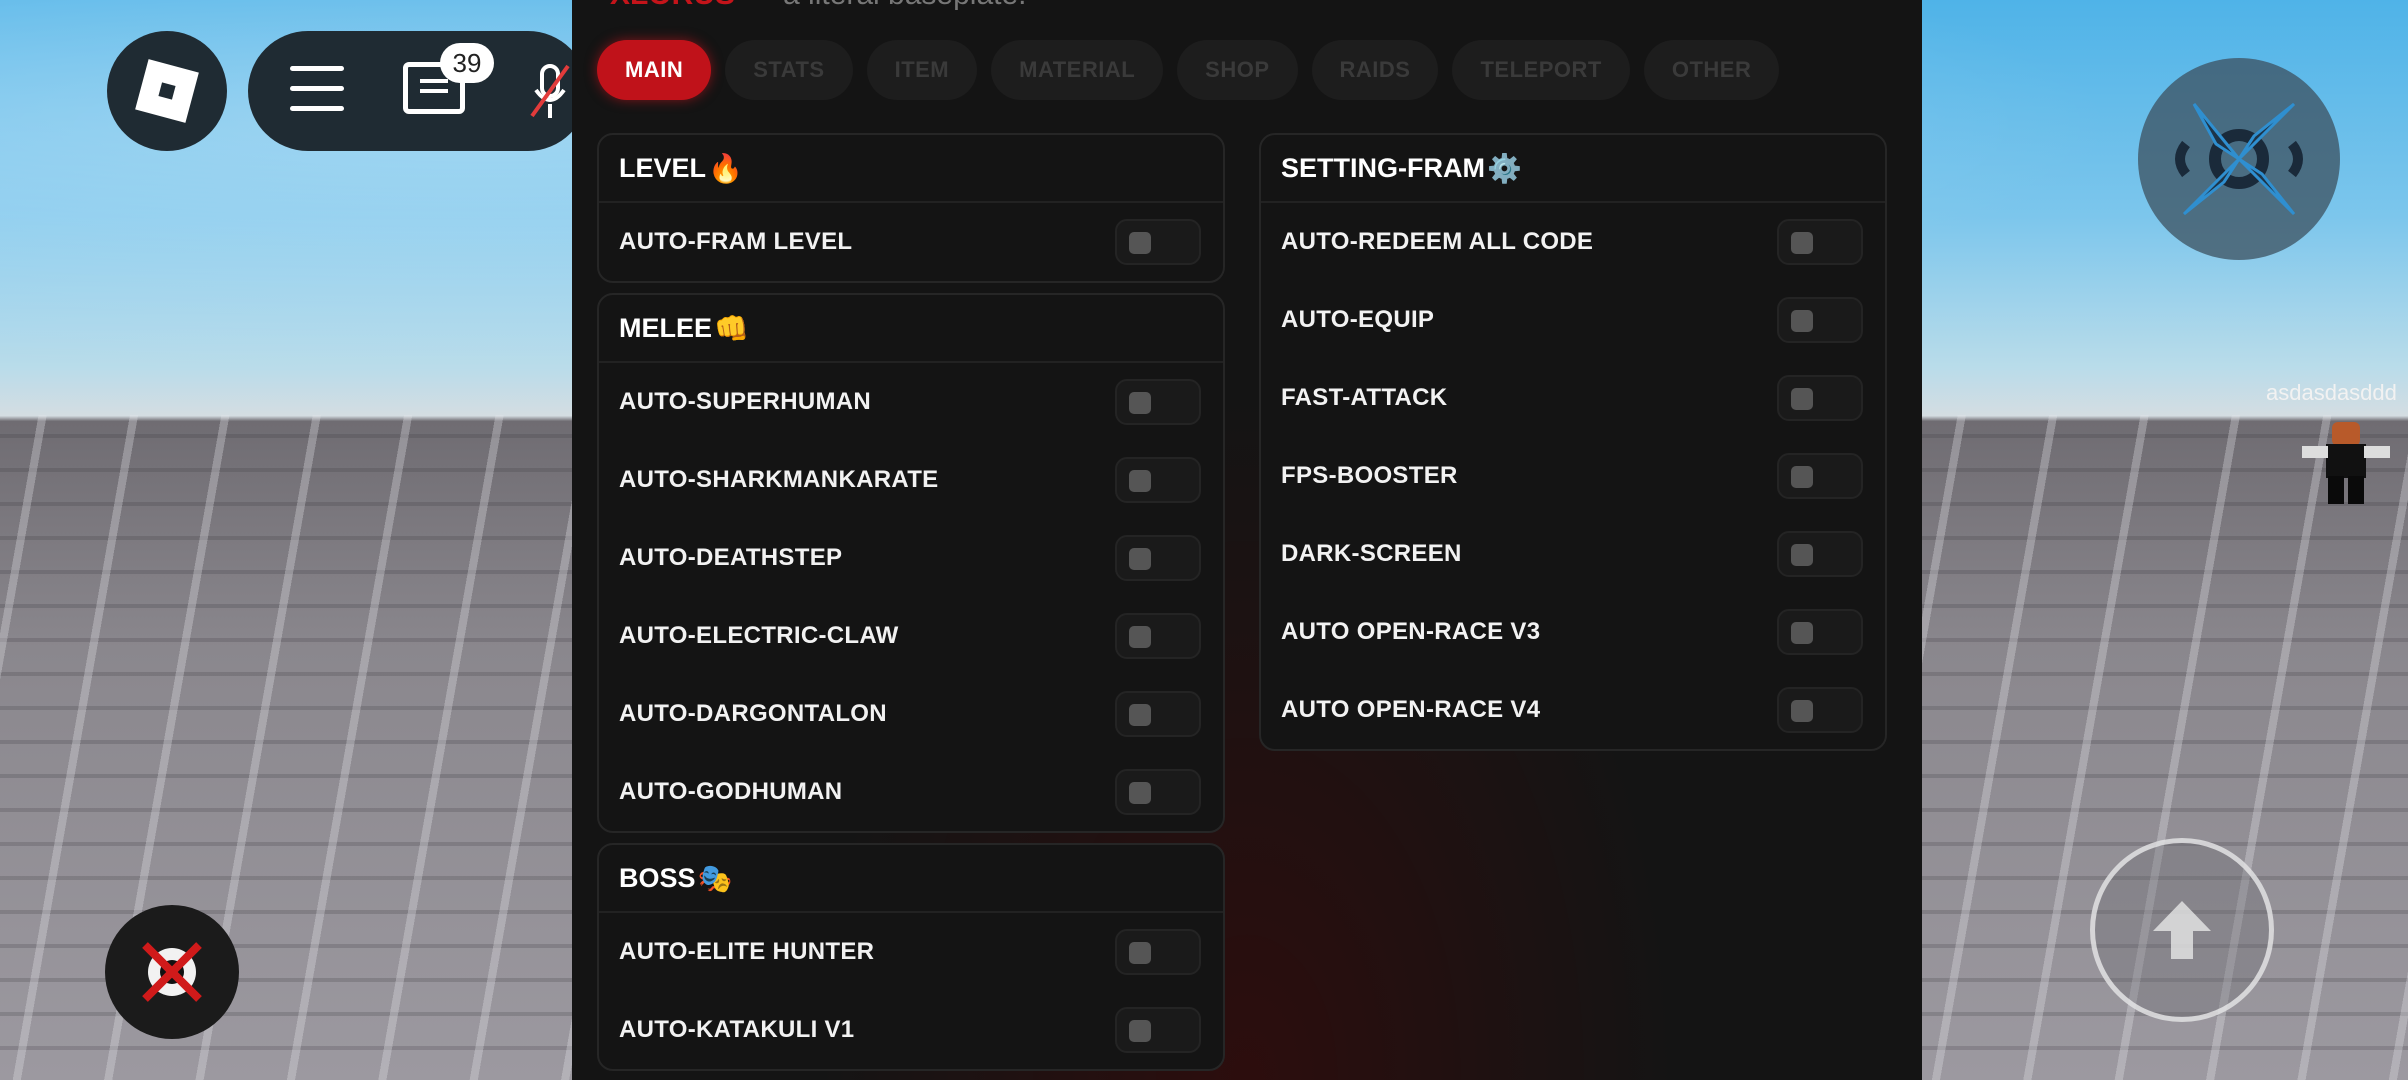 Image resolution: width=2408 pixels, height=1080 pixels. I want to click on toggle-label: AUTO-DARGONTALON, so click(753, 713).